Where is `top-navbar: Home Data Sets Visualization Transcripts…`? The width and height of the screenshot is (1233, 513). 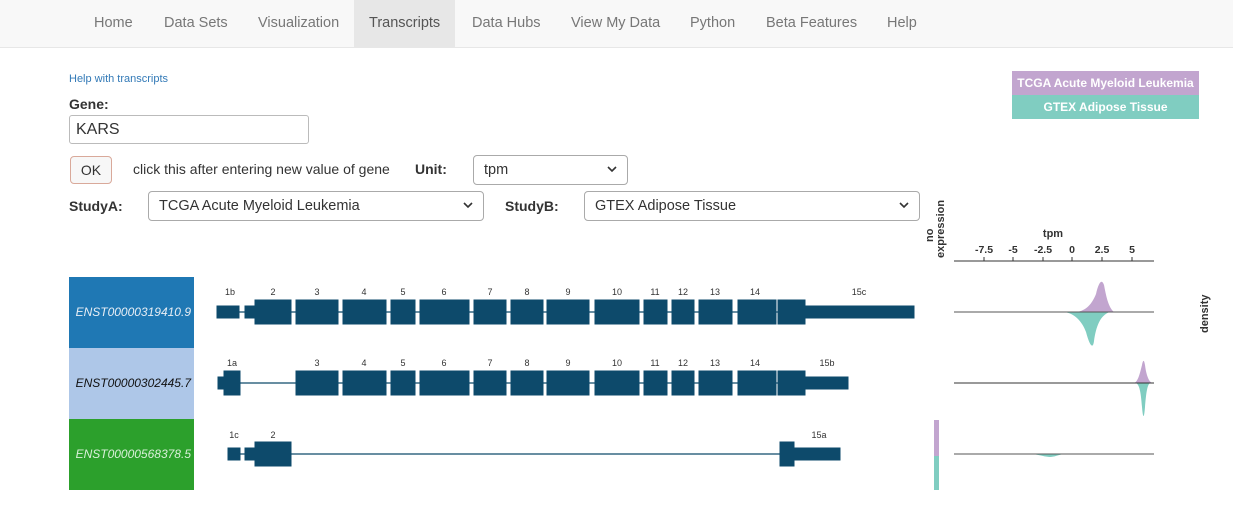
top-navbar: Home Data Sets Visualization Transcripts… is located at coordinates (616, 24).